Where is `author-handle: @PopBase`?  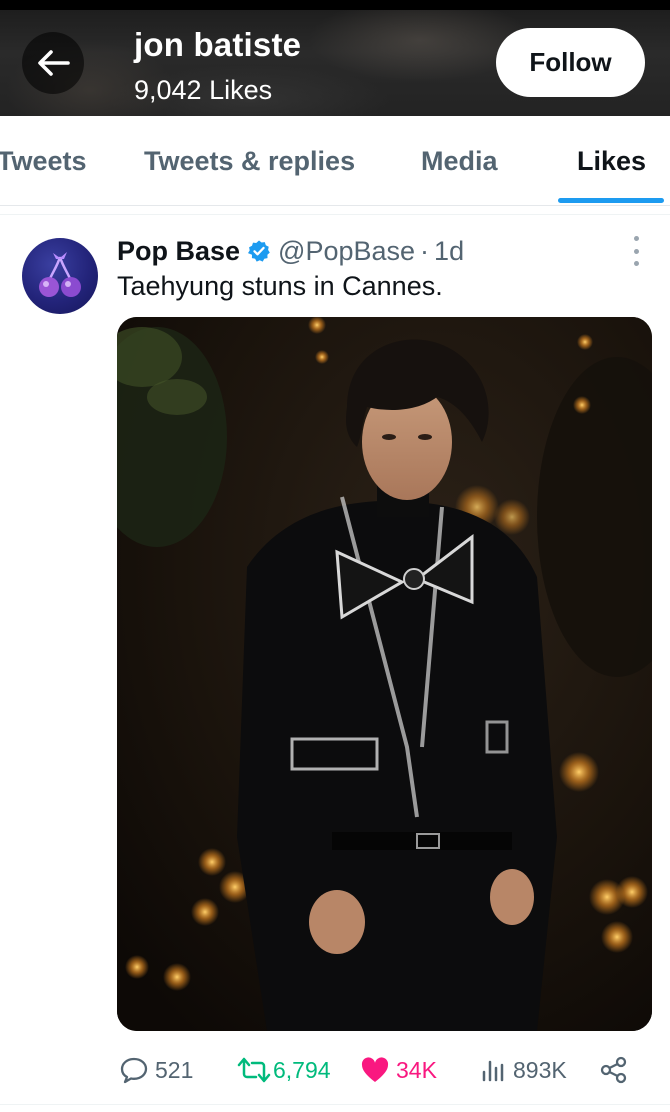 author-handle: @PopBase is located at coordinates (346, 251).